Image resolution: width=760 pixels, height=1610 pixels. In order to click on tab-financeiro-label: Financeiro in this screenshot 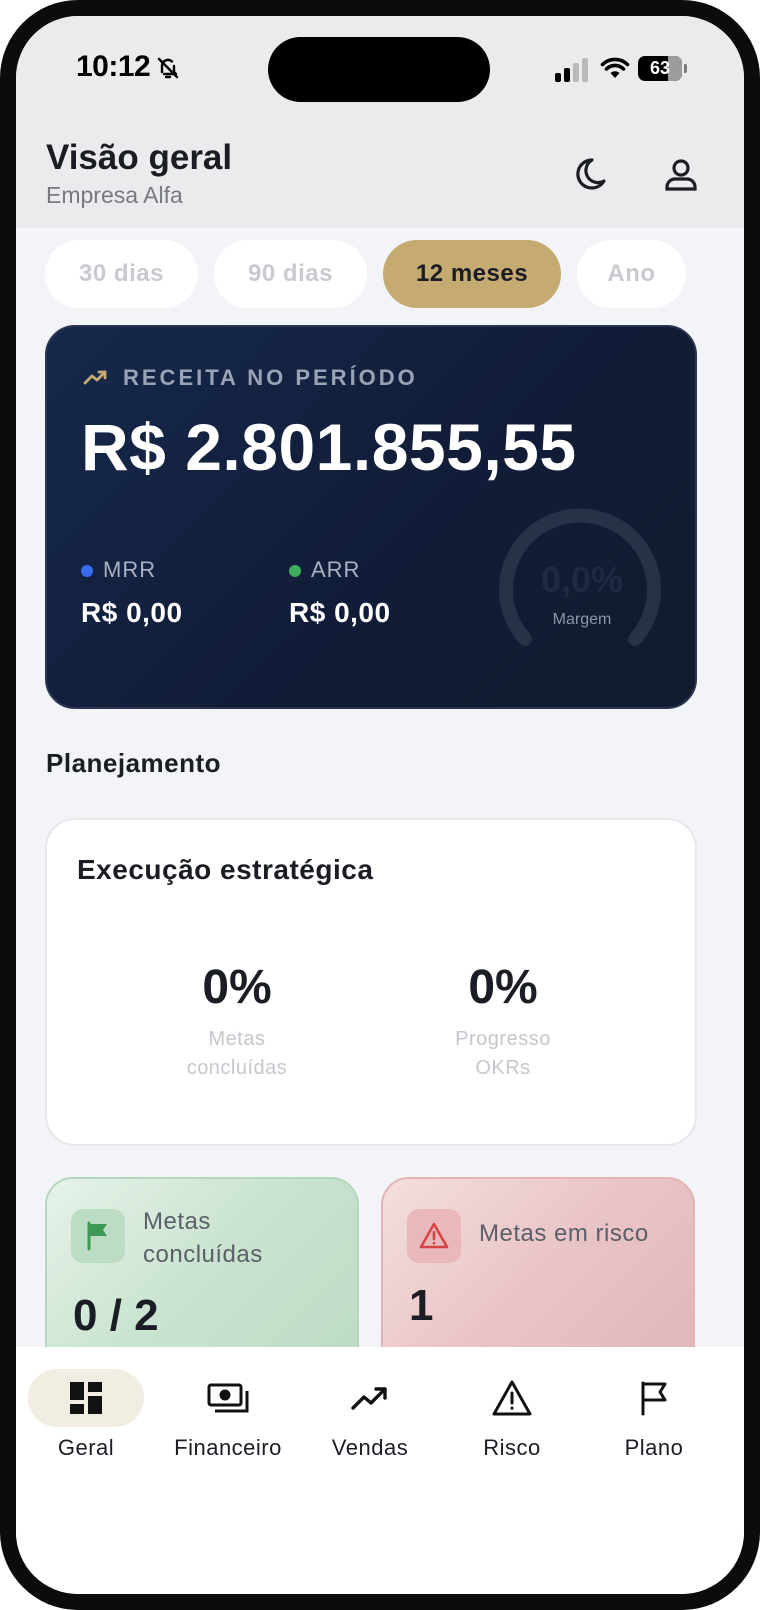, I will do `click(228, 1447)`.